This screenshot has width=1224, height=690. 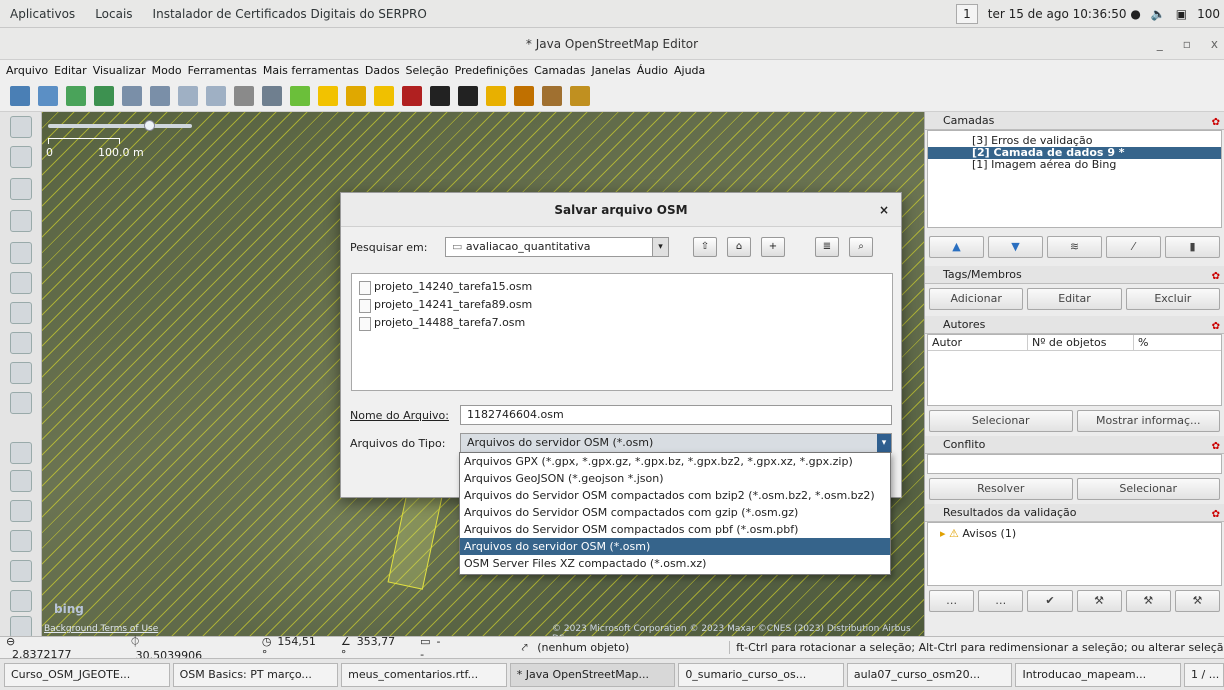 What do you see at coordinates (21, 511) in the screenshot?
I see `panel-toggle-3-icon` at bounding box center [21, 511].